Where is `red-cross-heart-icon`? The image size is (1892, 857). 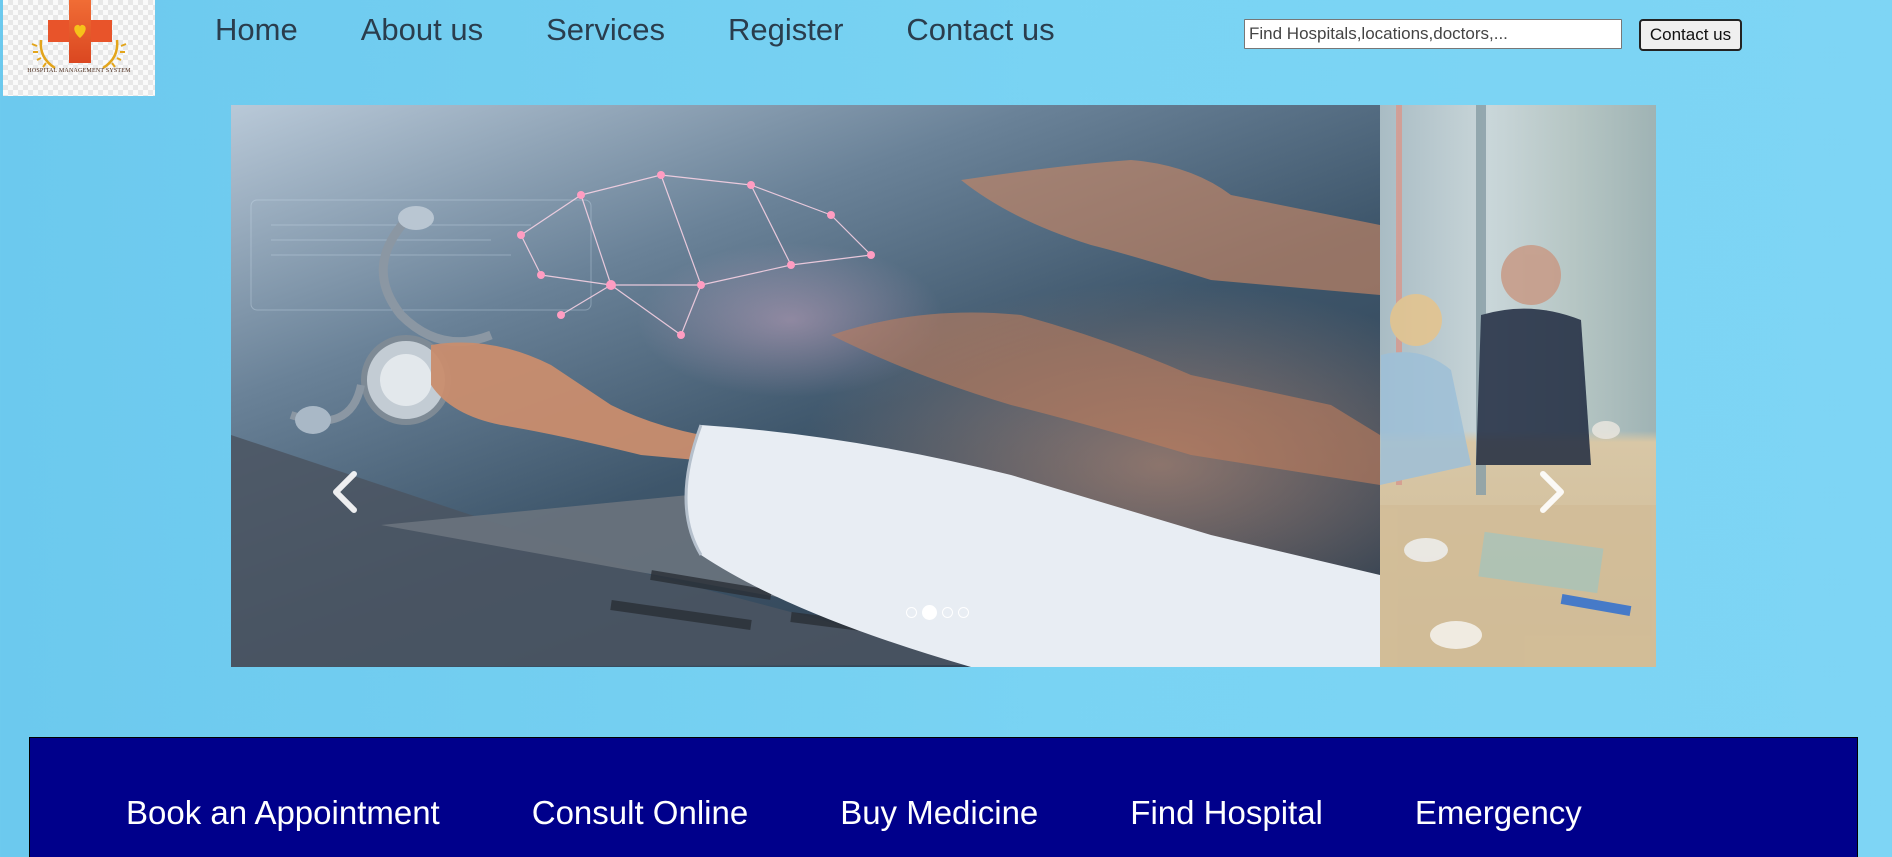 red-cross-heart-icon is located at coordinates (79, 35).